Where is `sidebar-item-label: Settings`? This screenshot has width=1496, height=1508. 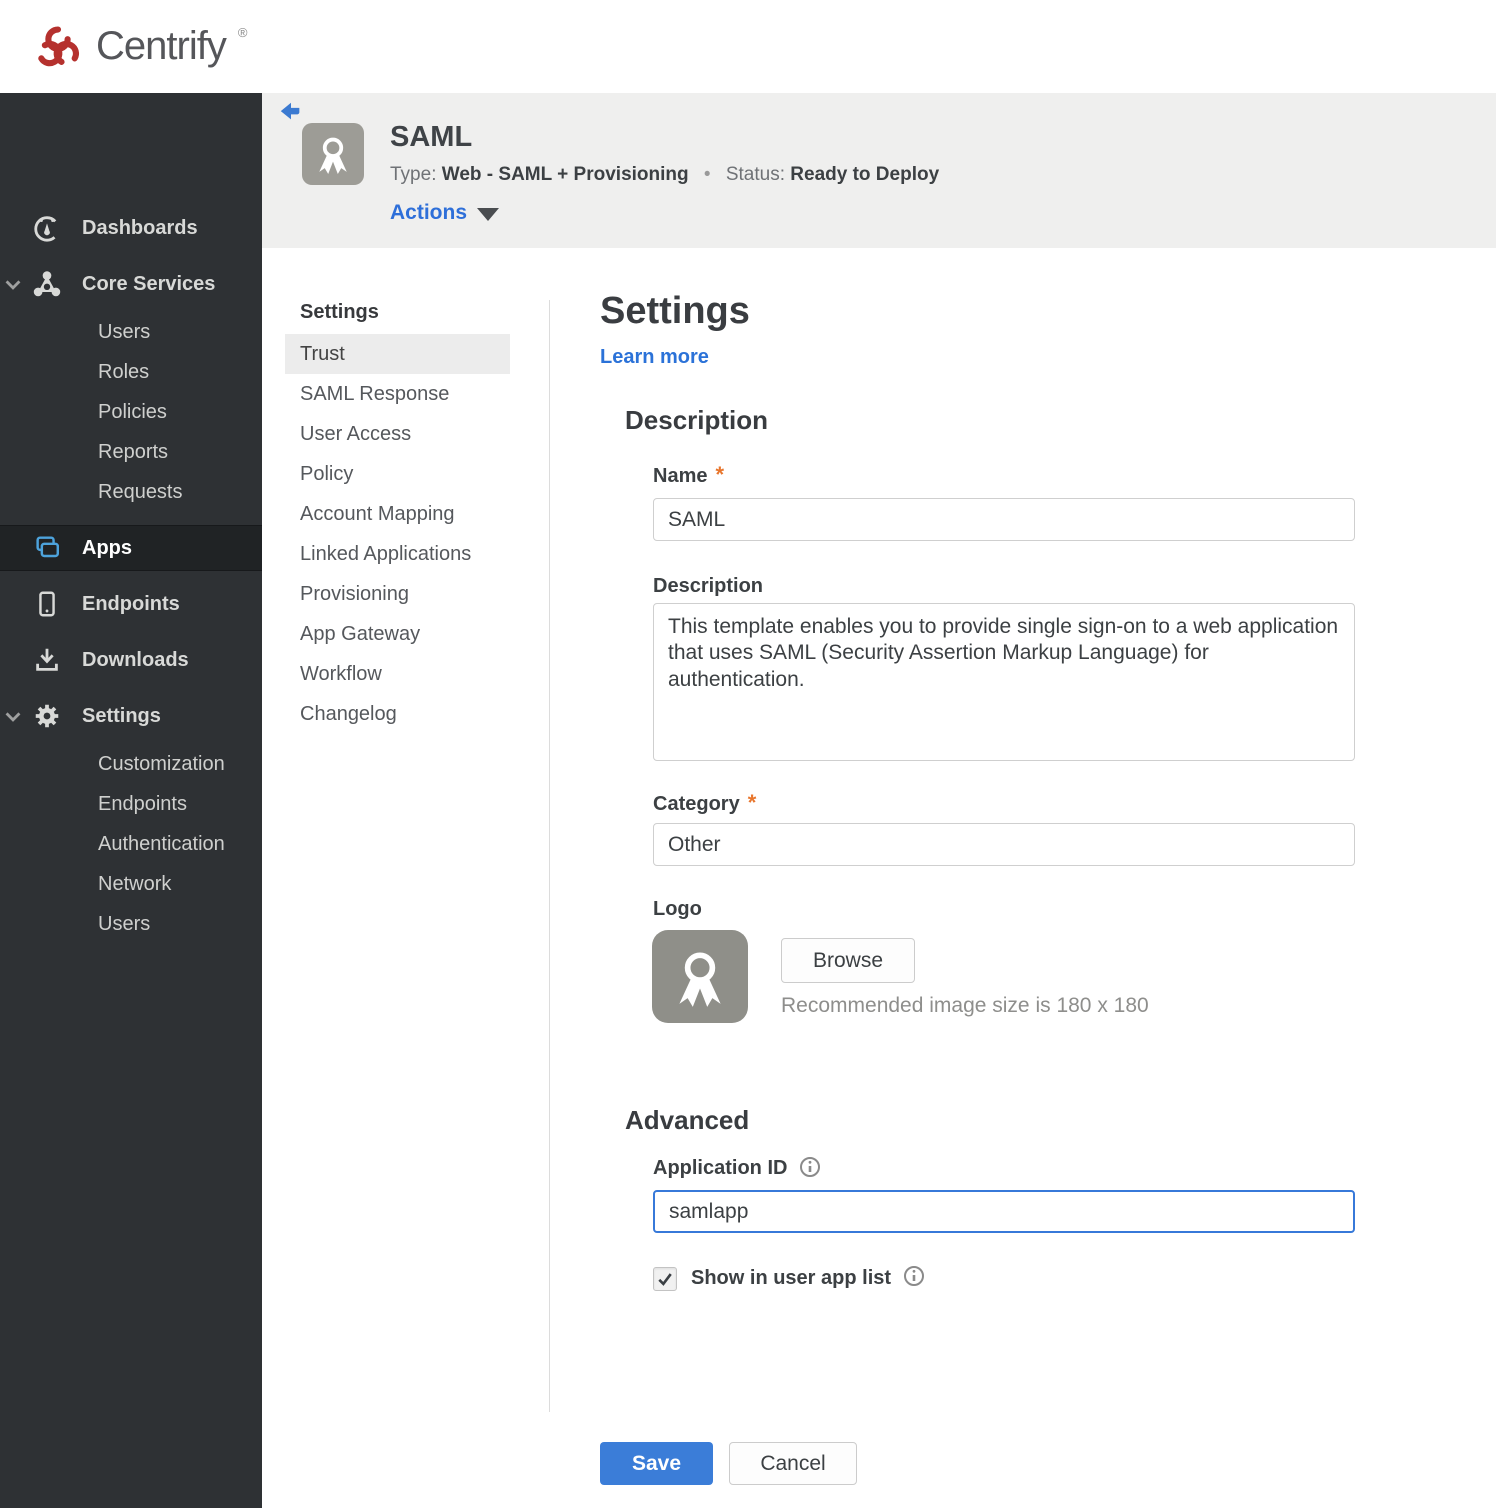 sidebar-item-label: Settings is located at coordinates (121, 715).